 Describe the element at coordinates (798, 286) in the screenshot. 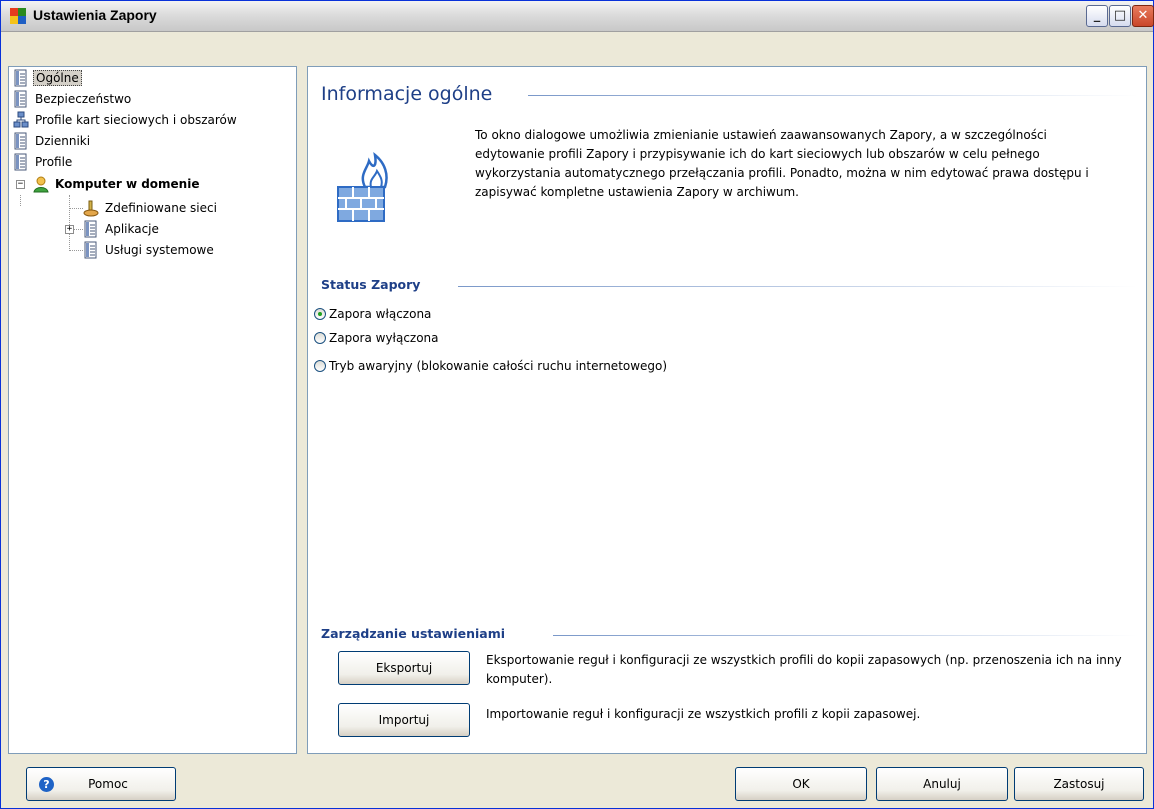

I see `status-separator` at that location.